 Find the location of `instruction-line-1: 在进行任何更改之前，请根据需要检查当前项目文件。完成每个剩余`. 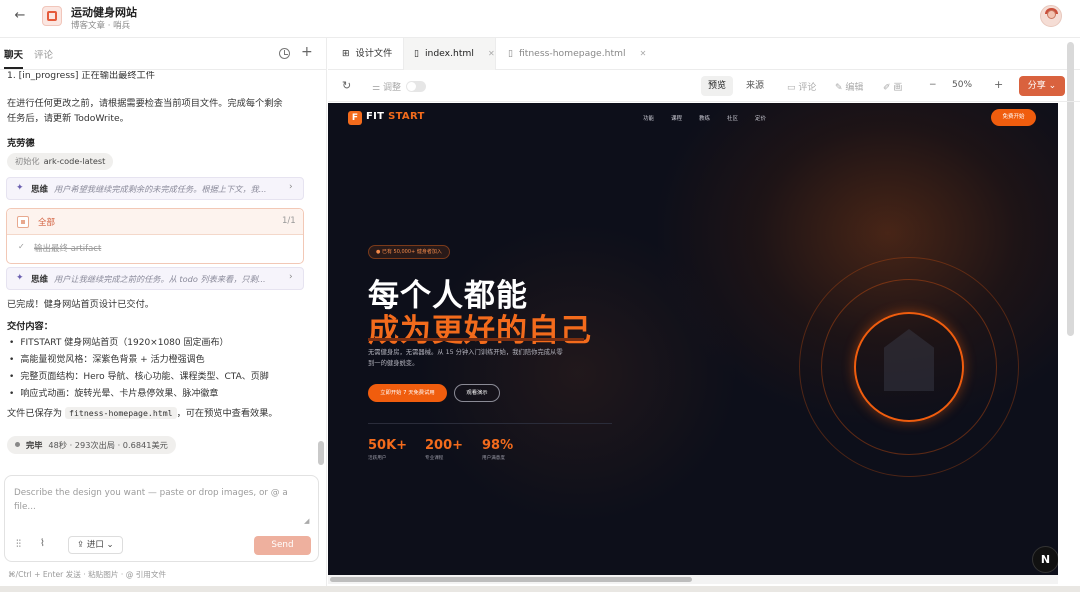

instruction-line-1: 在进行任何更改之前，请根据需要检查当前项目文件。完成每个剩余 is located at coordinates (145, 103).